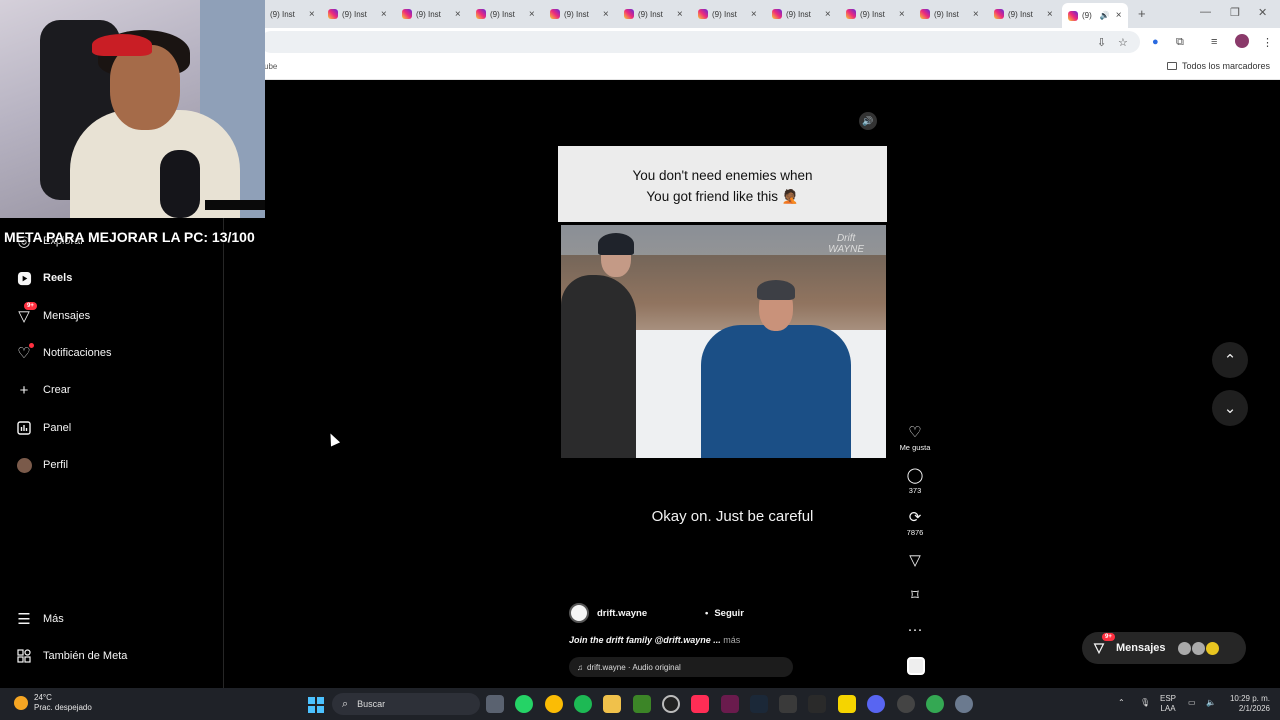 The width and height of the screenshot is (1280, 720). What do you see at coordinates (1235, 12) in the screenshot?
I see `restore-icon: ❐` at bounding box center [1235, 12].